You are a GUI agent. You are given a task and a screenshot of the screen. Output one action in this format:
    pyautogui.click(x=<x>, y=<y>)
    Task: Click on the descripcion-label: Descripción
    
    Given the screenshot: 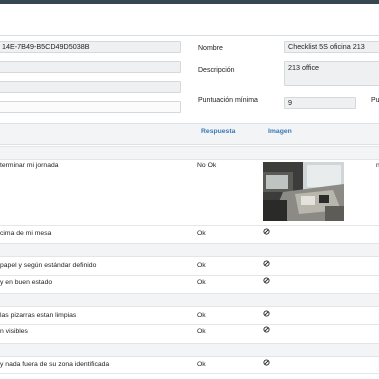 What is the action you would take?
    pyautogui.click(x=216, y=70)
    